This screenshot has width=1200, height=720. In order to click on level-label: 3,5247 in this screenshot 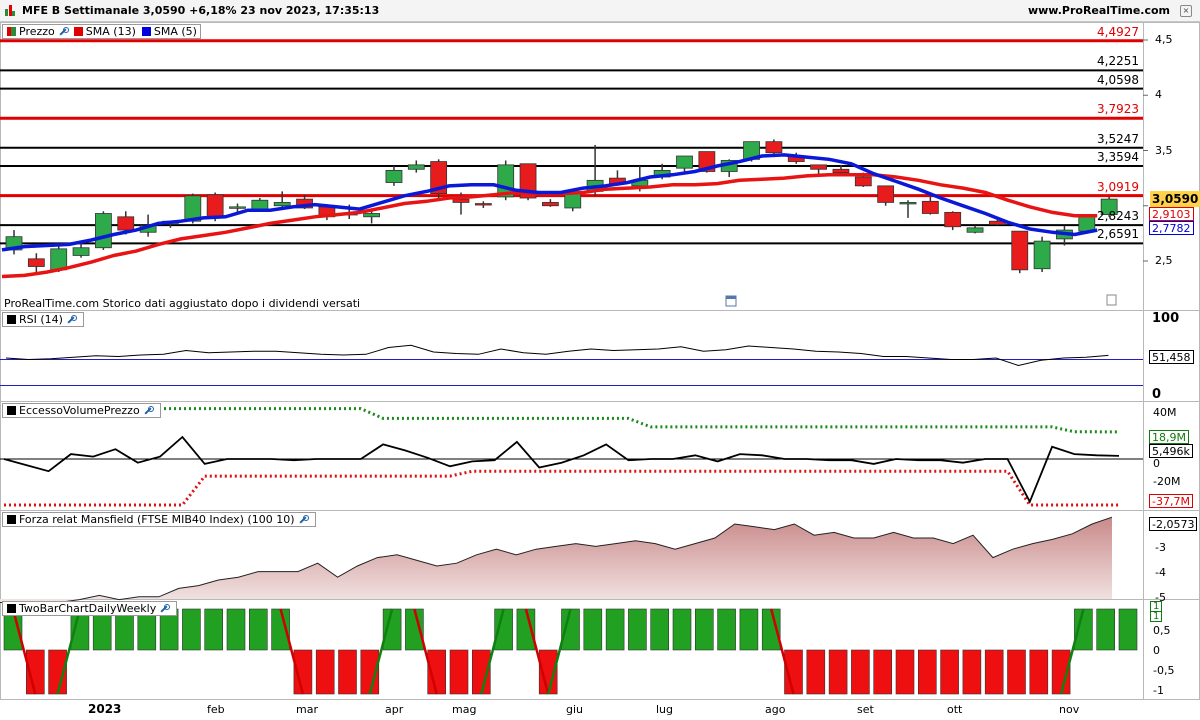, I will do `click(1118, 138)`.